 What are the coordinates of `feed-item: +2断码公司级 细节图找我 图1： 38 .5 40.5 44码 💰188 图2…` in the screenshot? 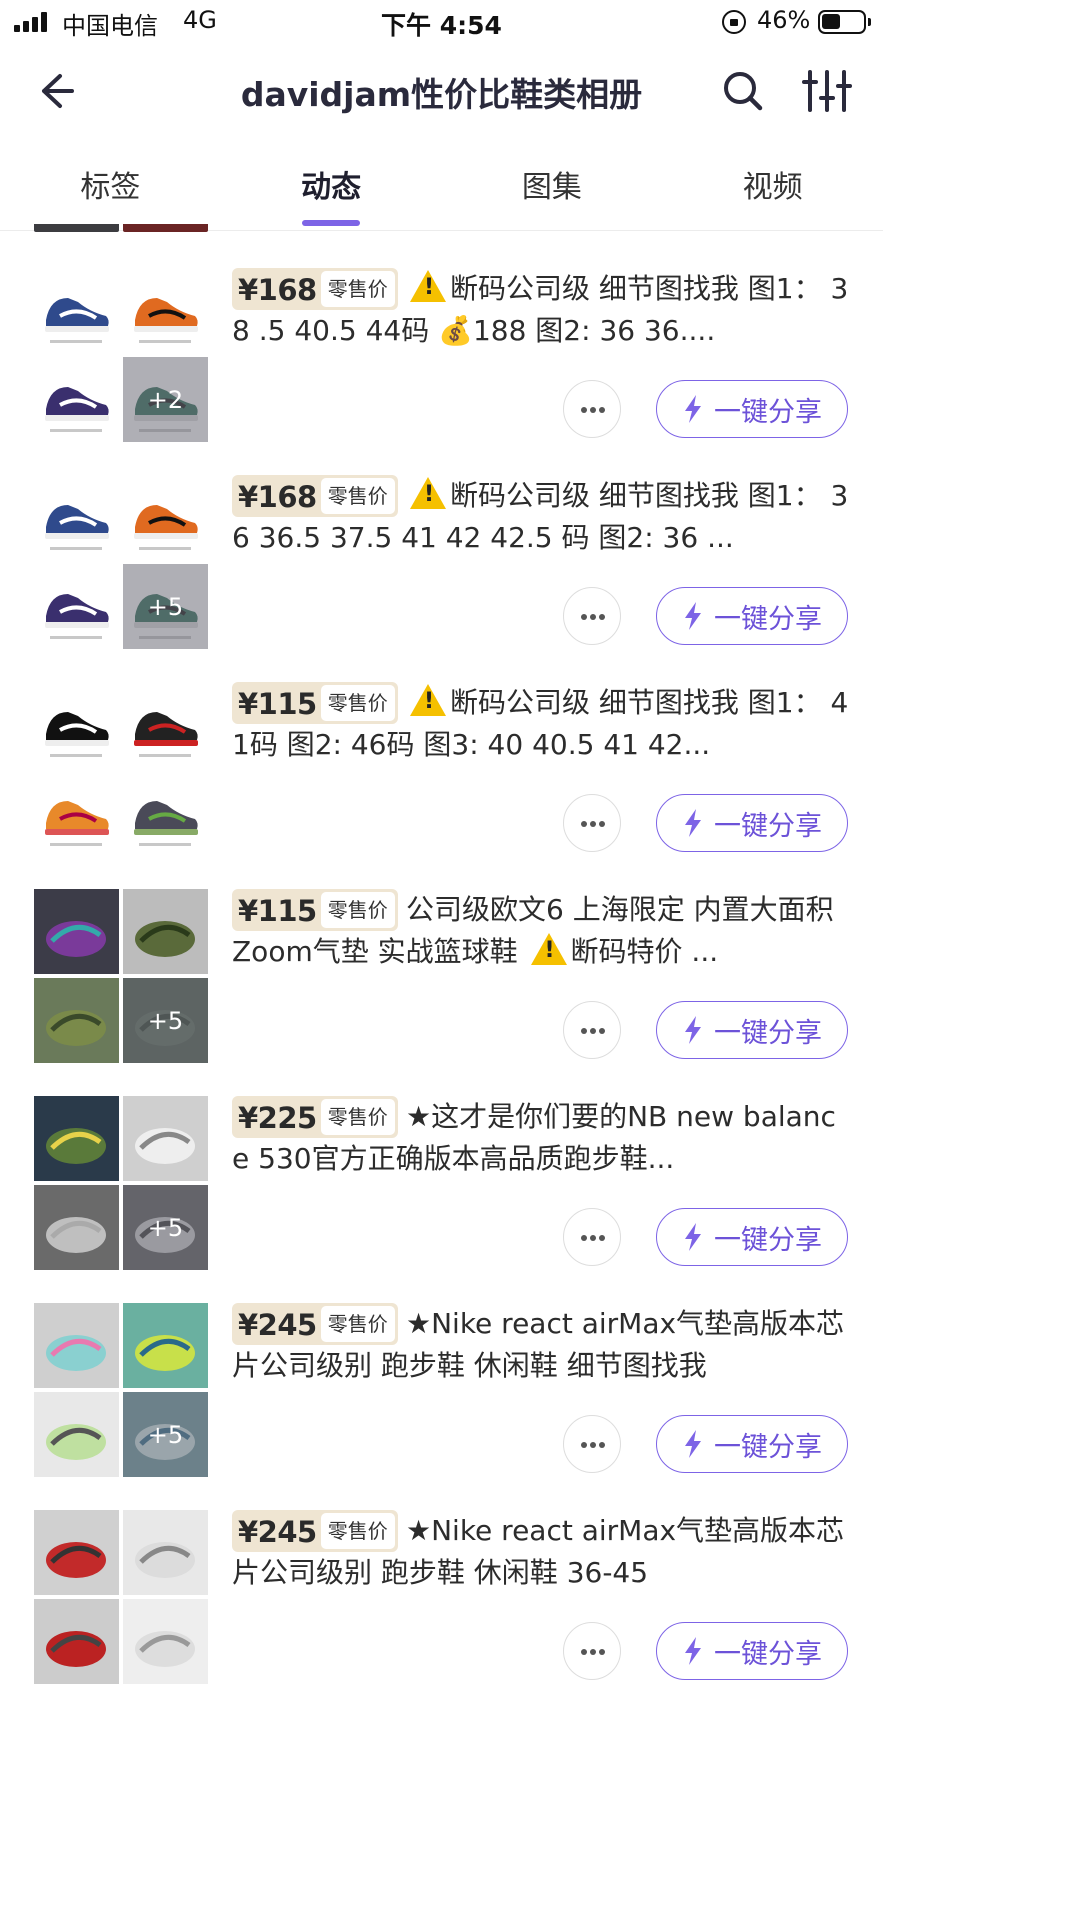 It's located at (441, 368).